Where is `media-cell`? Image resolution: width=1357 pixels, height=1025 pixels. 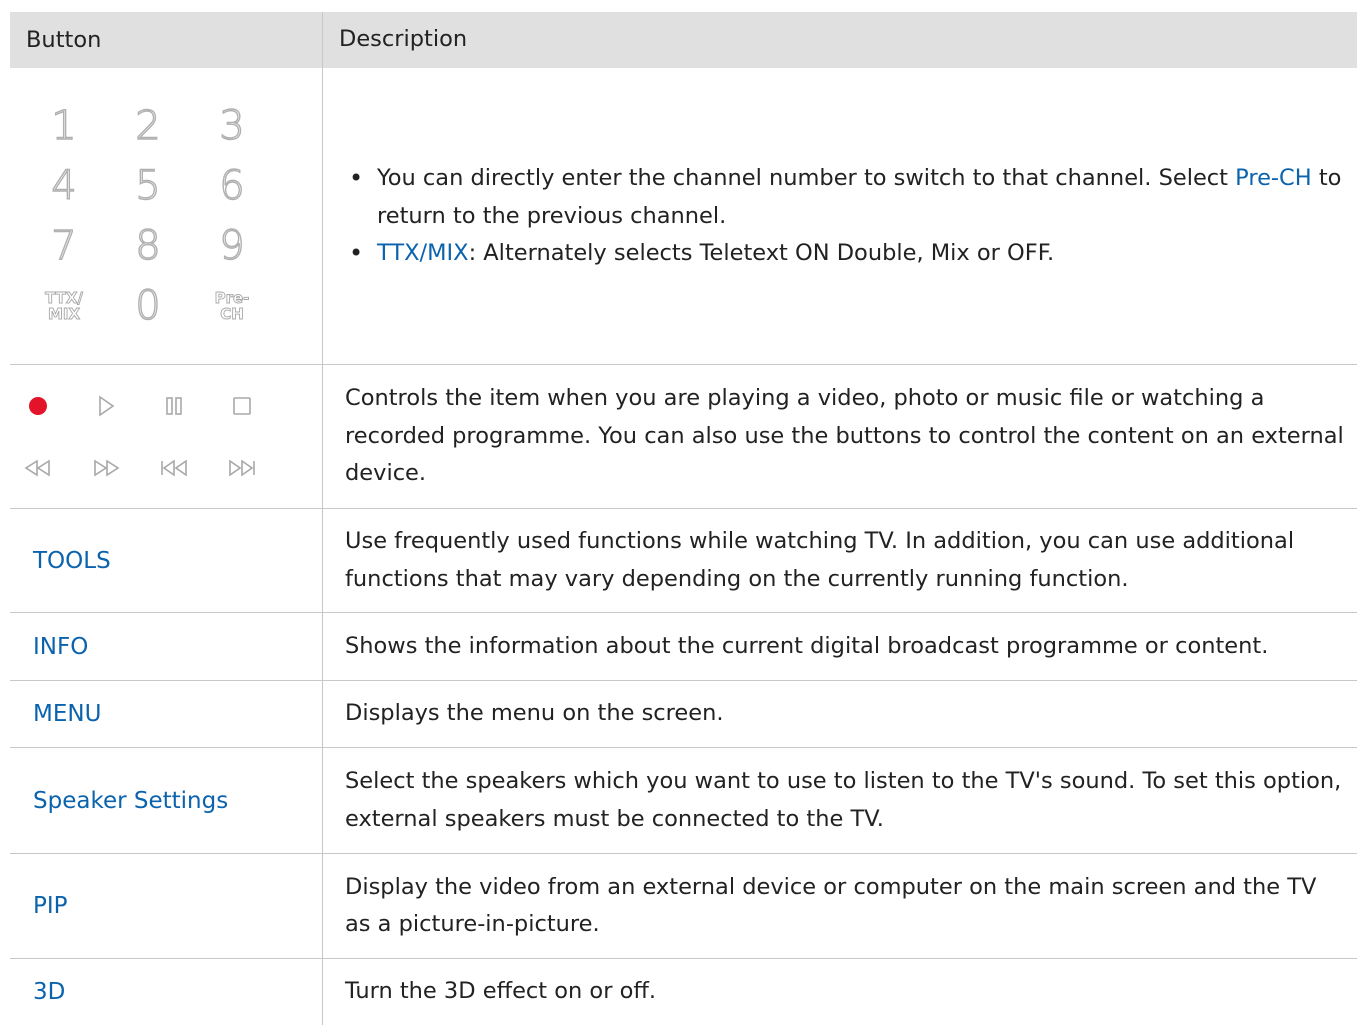
media-cell is located at coordinates (166, 436).